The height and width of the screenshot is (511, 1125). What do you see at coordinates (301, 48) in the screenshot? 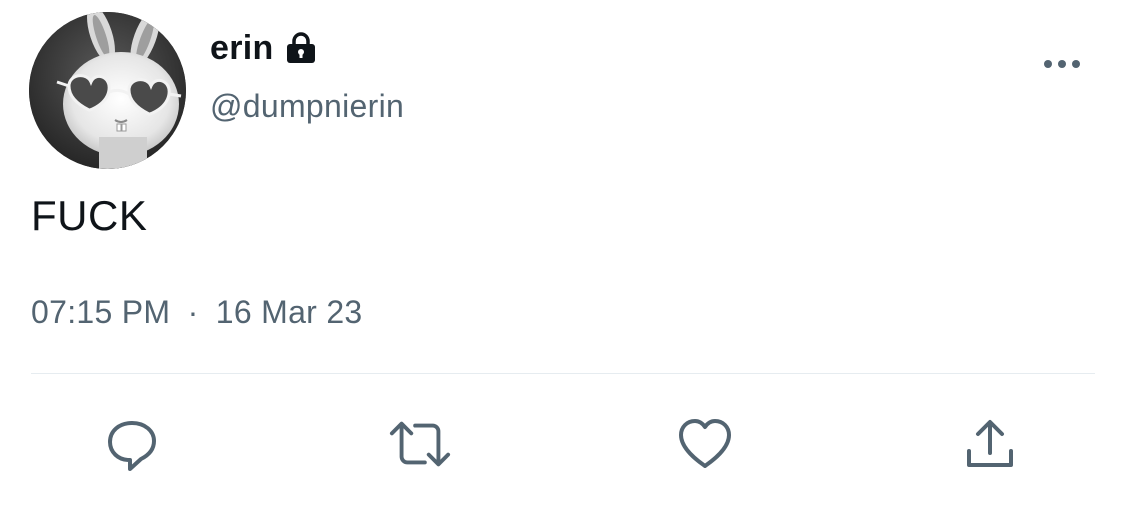
I see `lock-icon` at bounding box center [301, 48].